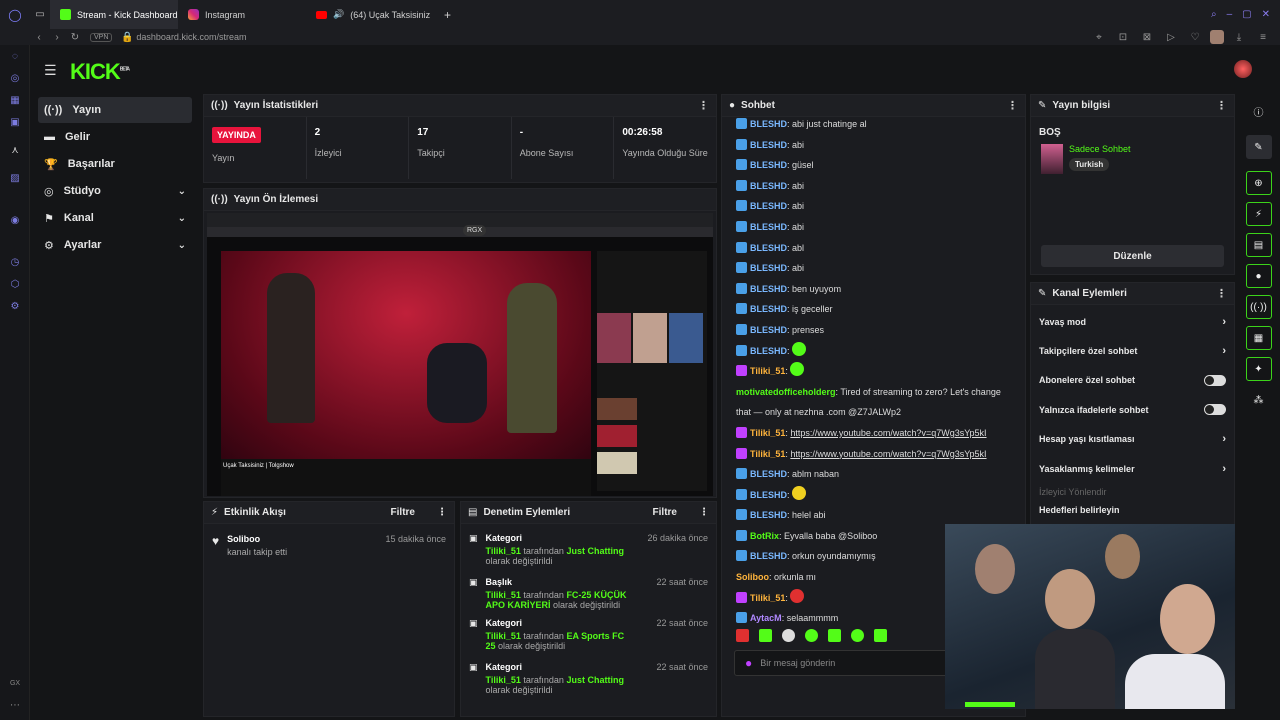  What do you see at coordinates (1171, 37) in the screenshot?
I see `play-icon: ▷` at bounding box center [1171, 37].